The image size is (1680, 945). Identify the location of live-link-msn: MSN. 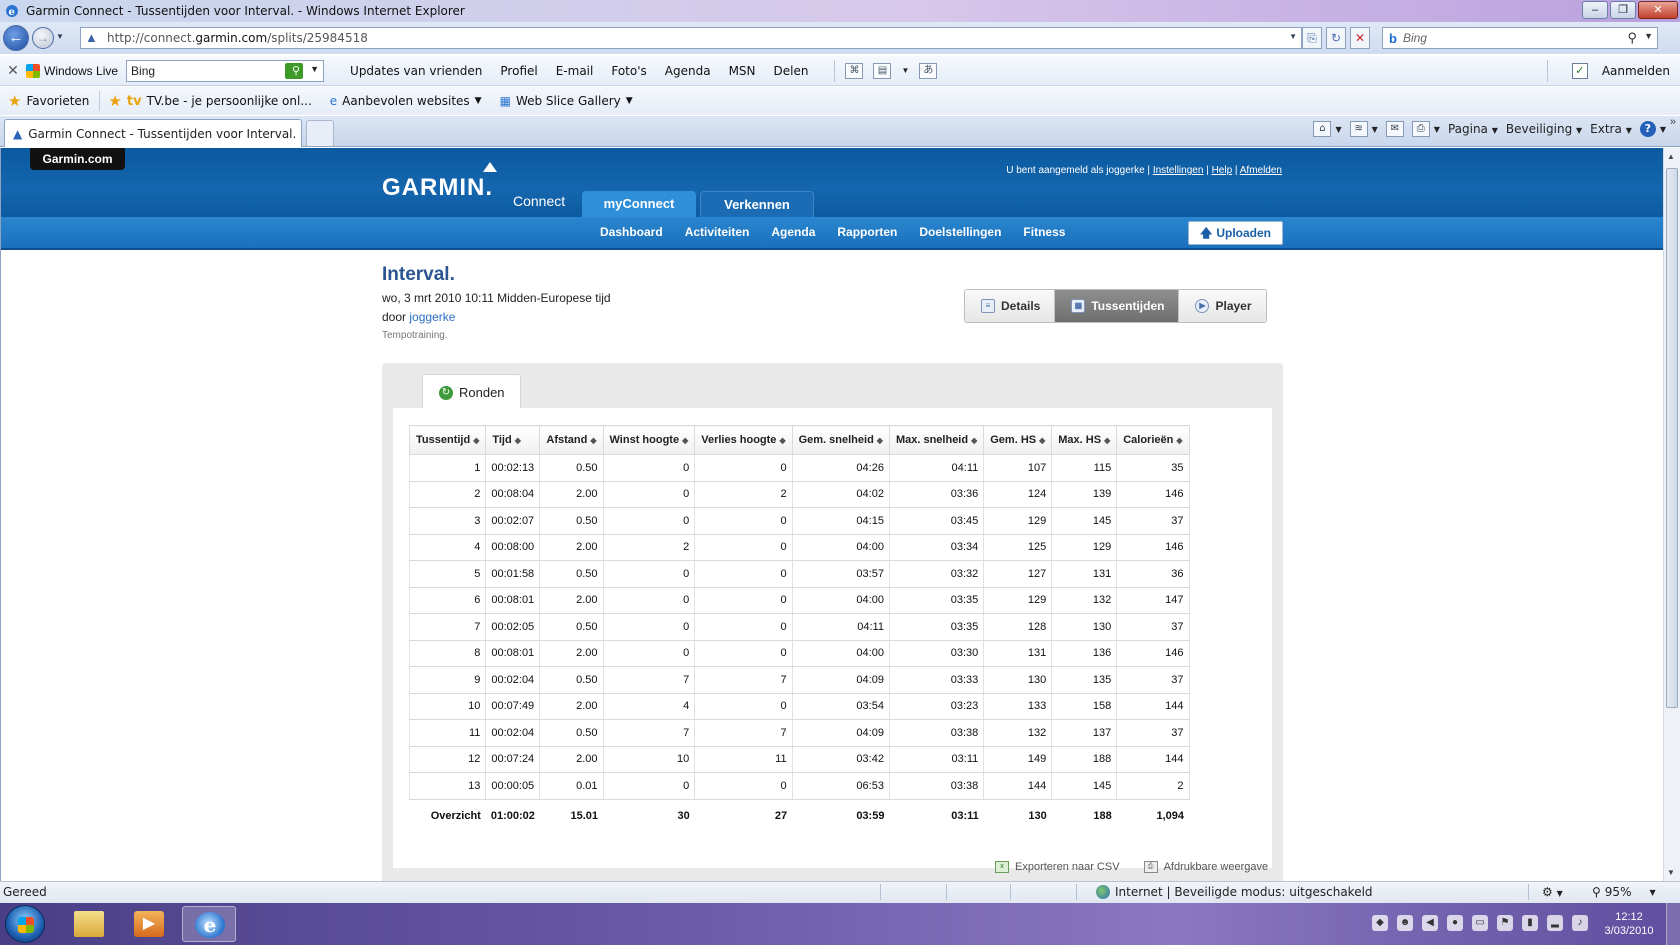
(742, 71).